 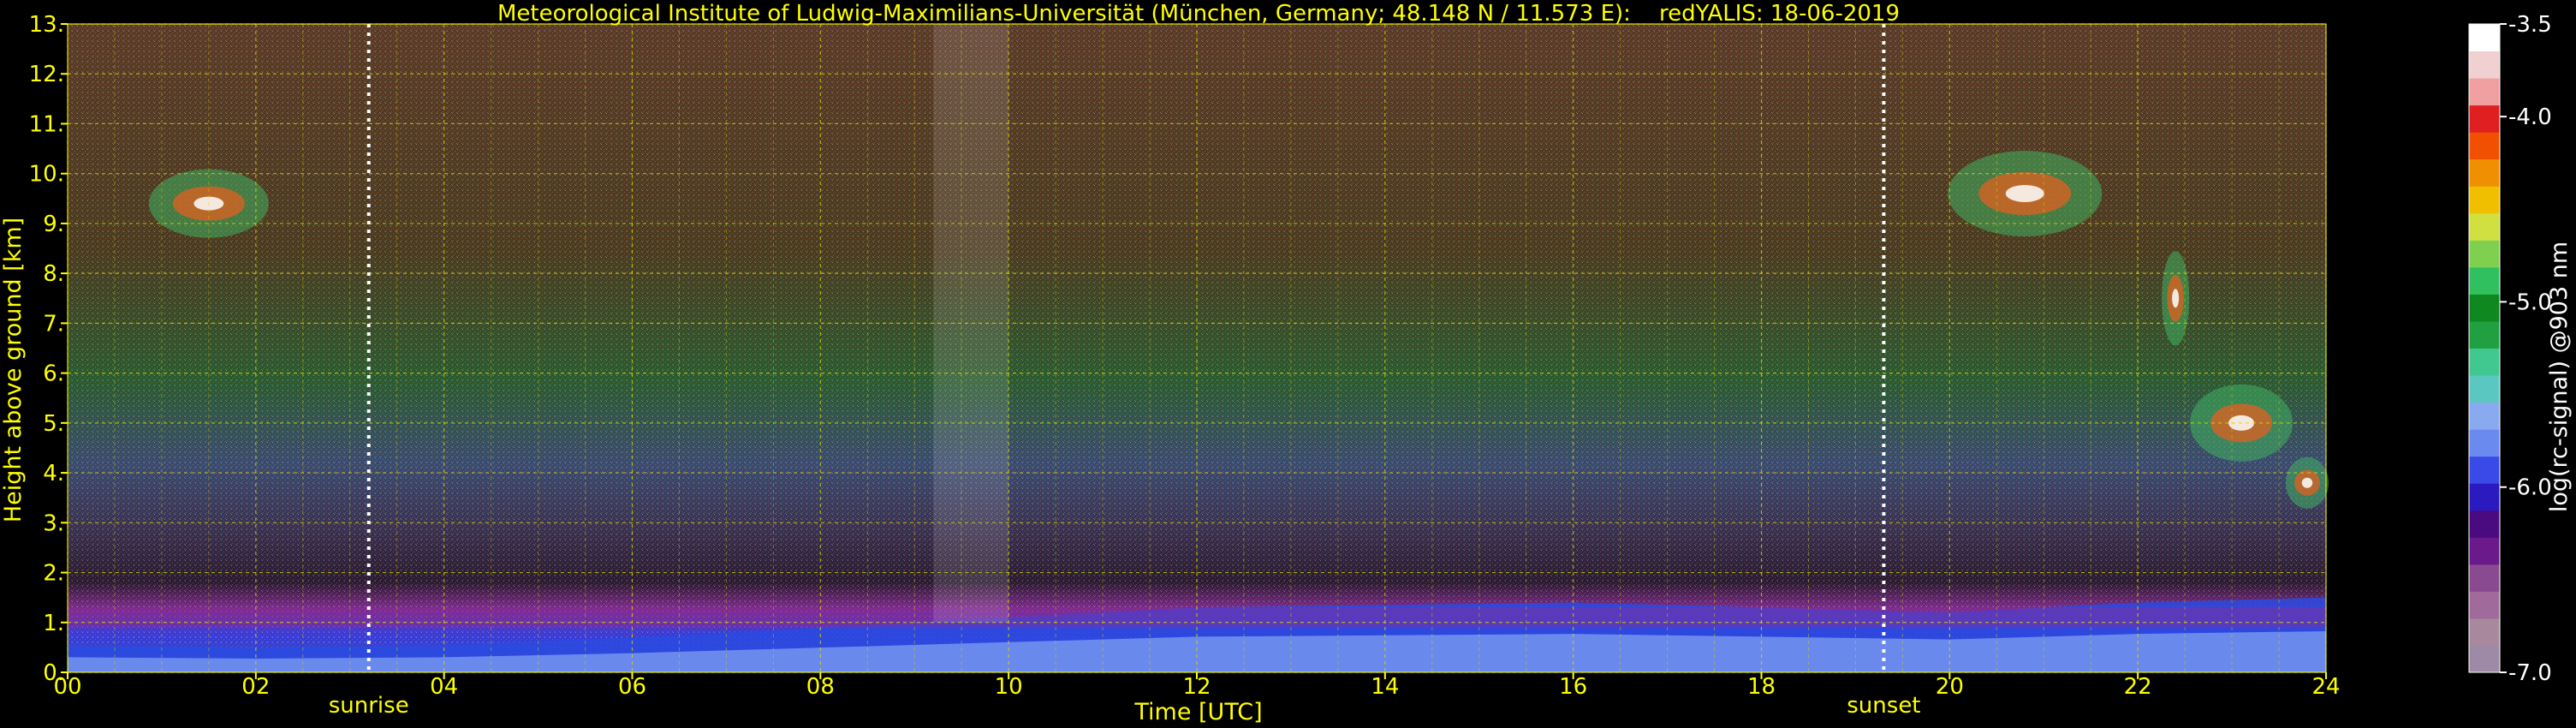 I want to click on y-ticks: 0. 1. 2. 3. 4. 5. 6. 7. 8. 9. 10. 11. 12. 13., so click(x=48, y=349).